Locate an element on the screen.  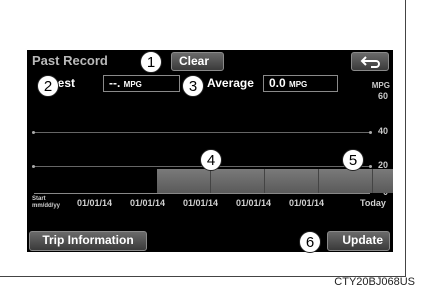
best-value: --. is located at coordinates (115, 83).